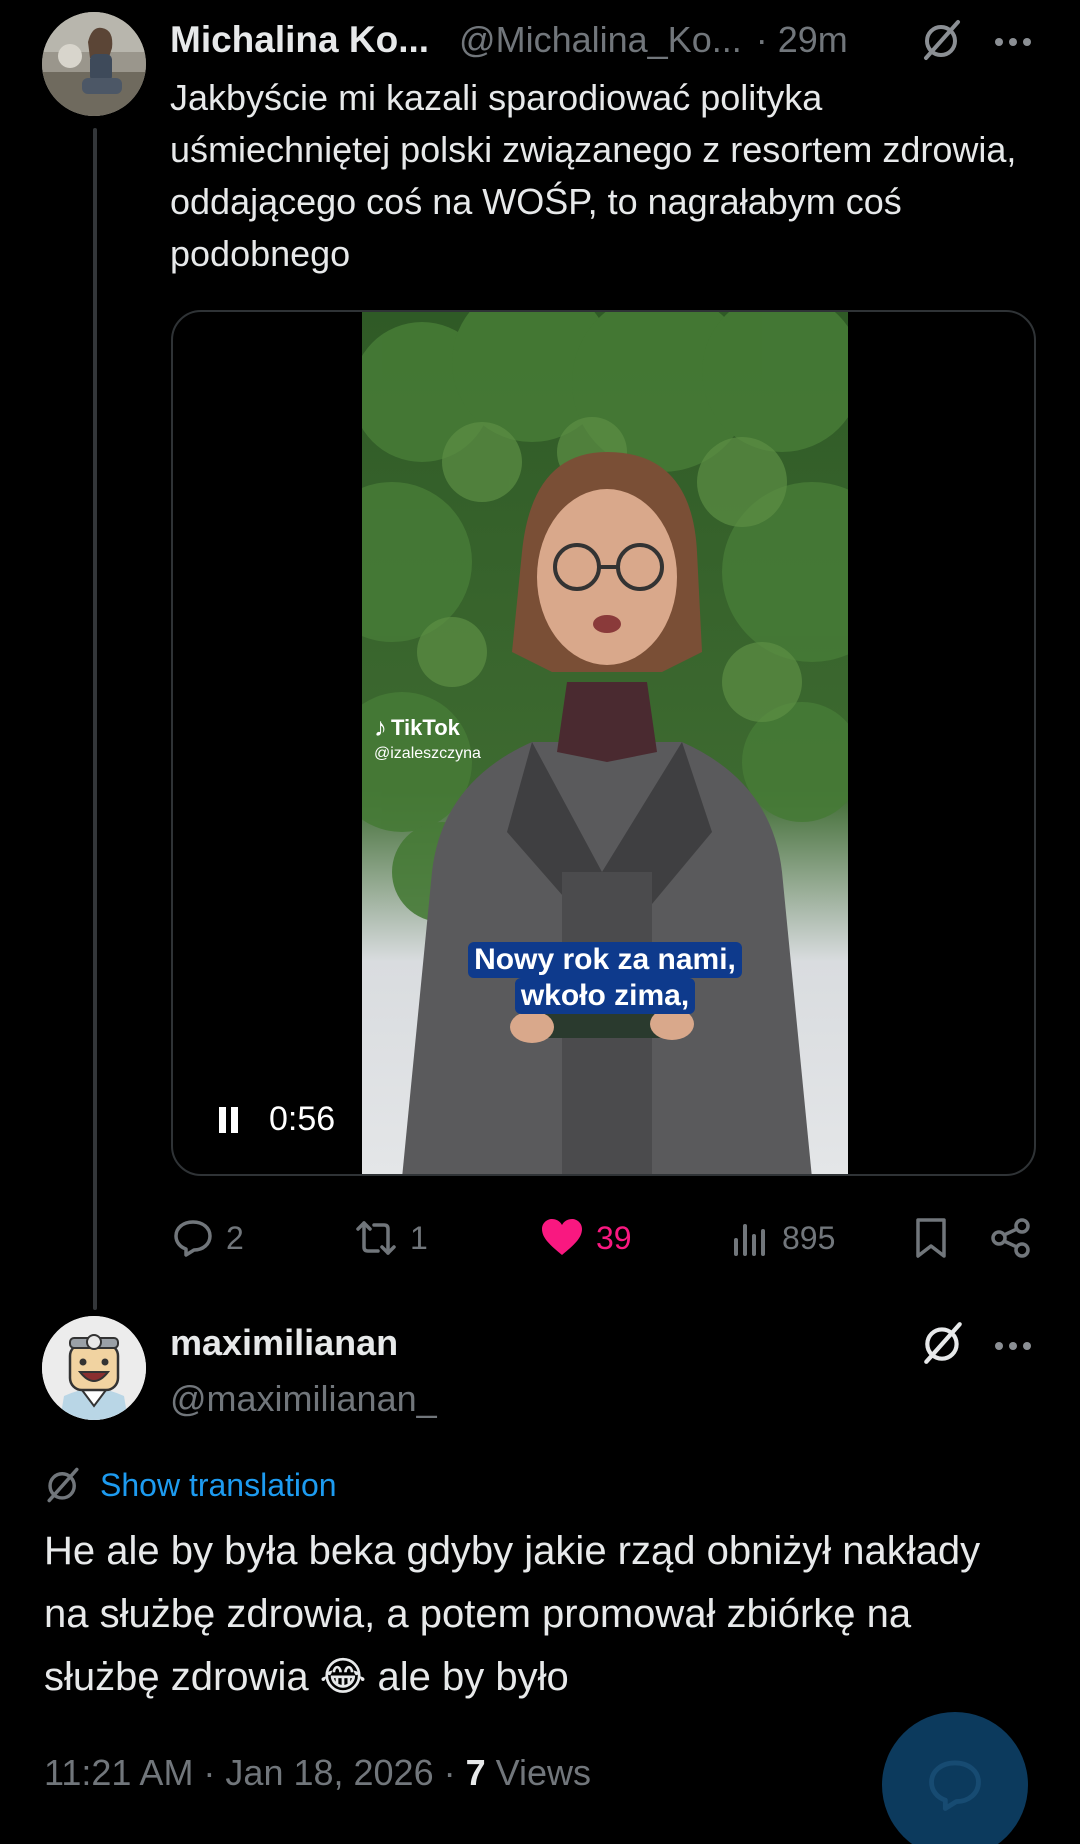  I want to click on caption-line-2: wkoło zima,, so click(605, 996).